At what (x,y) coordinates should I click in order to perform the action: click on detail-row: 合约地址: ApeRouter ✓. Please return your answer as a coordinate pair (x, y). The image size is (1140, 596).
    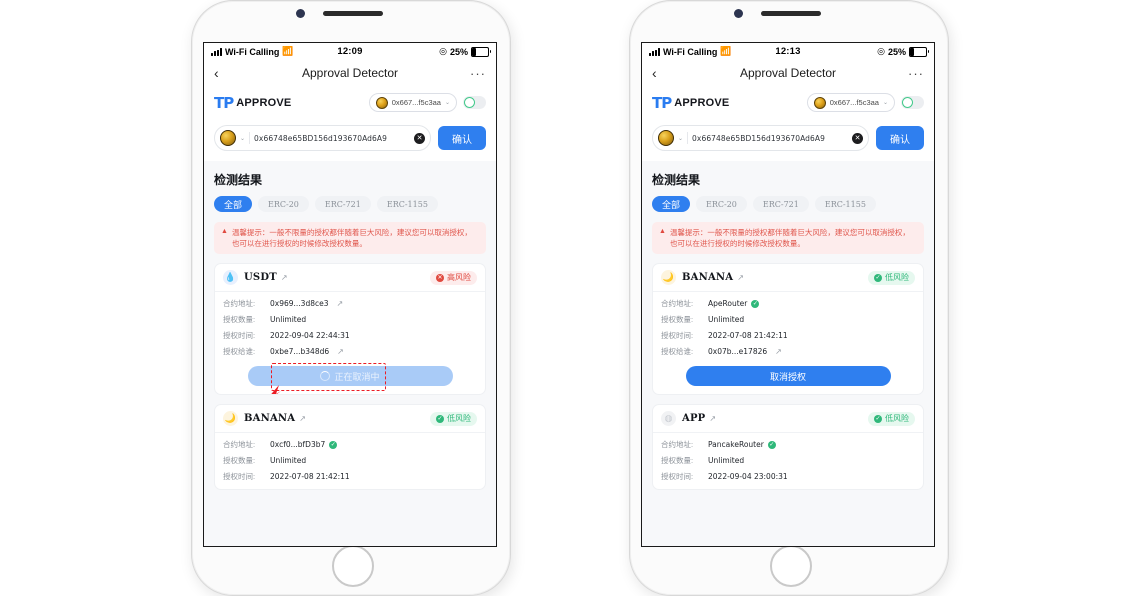
    Looking at the image, I should click on (788, 303).